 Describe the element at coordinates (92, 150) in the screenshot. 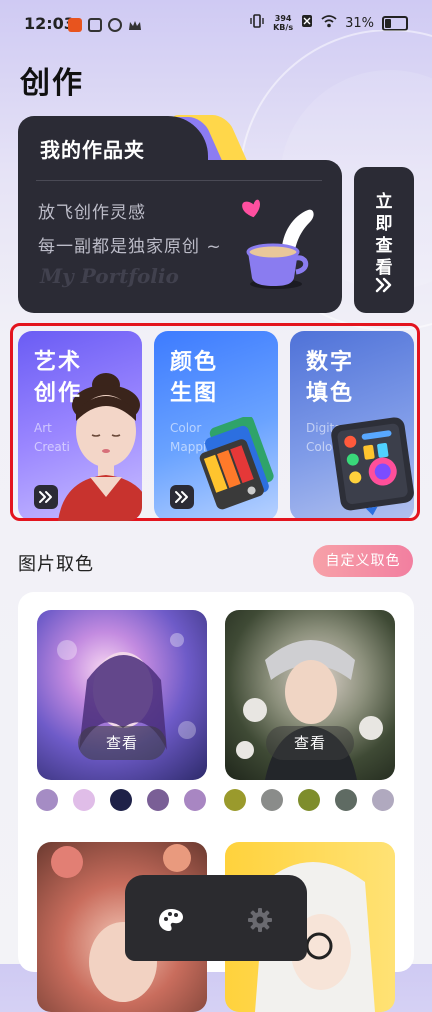

I see `portfolio-label: 我的作品夹` at that location.